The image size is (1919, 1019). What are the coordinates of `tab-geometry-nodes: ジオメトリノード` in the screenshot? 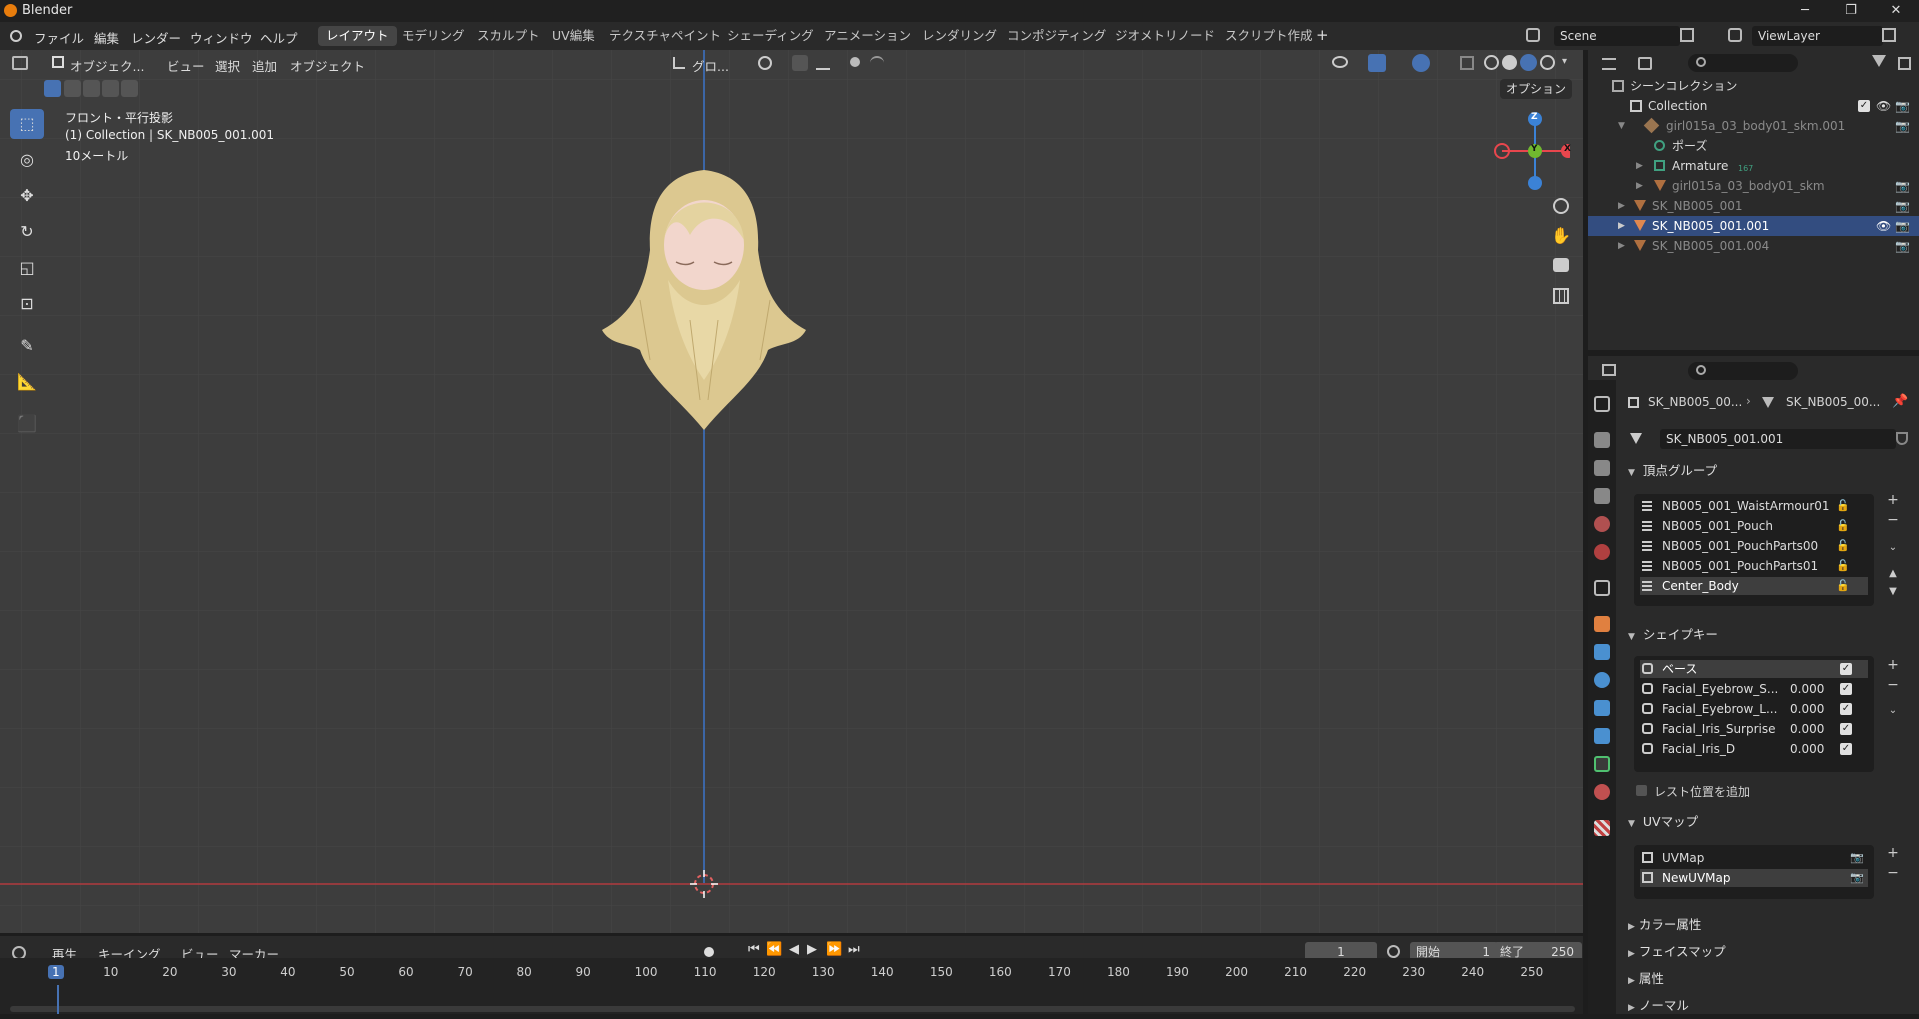 It's located at (1165, 36).